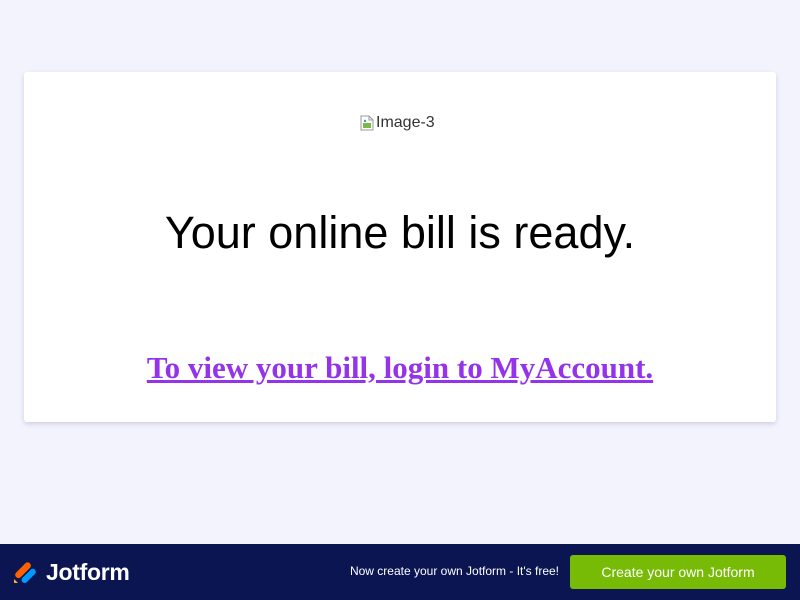 The height and width of the screenshot is (600, 800). What do you see at coordinates (405, 122) in the screenshot?
I see `broken-image-alt-text: Image-3` at bounding box center [405, 122].